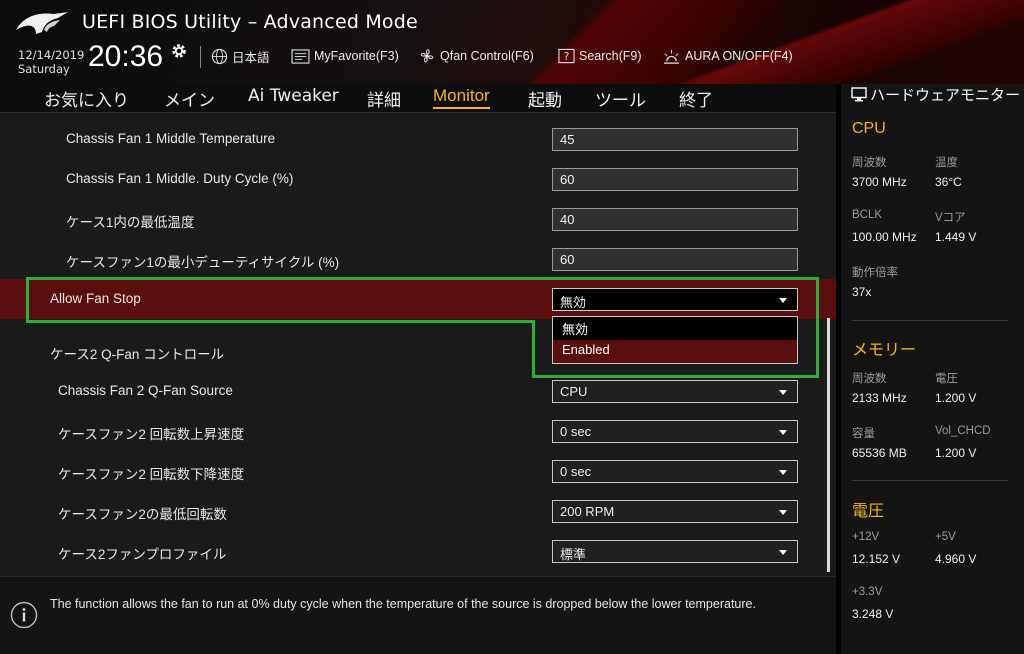 The width and height of the screenshot is (1024, 654). I want to click on date-text: 12/14/2019, so click(51, 55).